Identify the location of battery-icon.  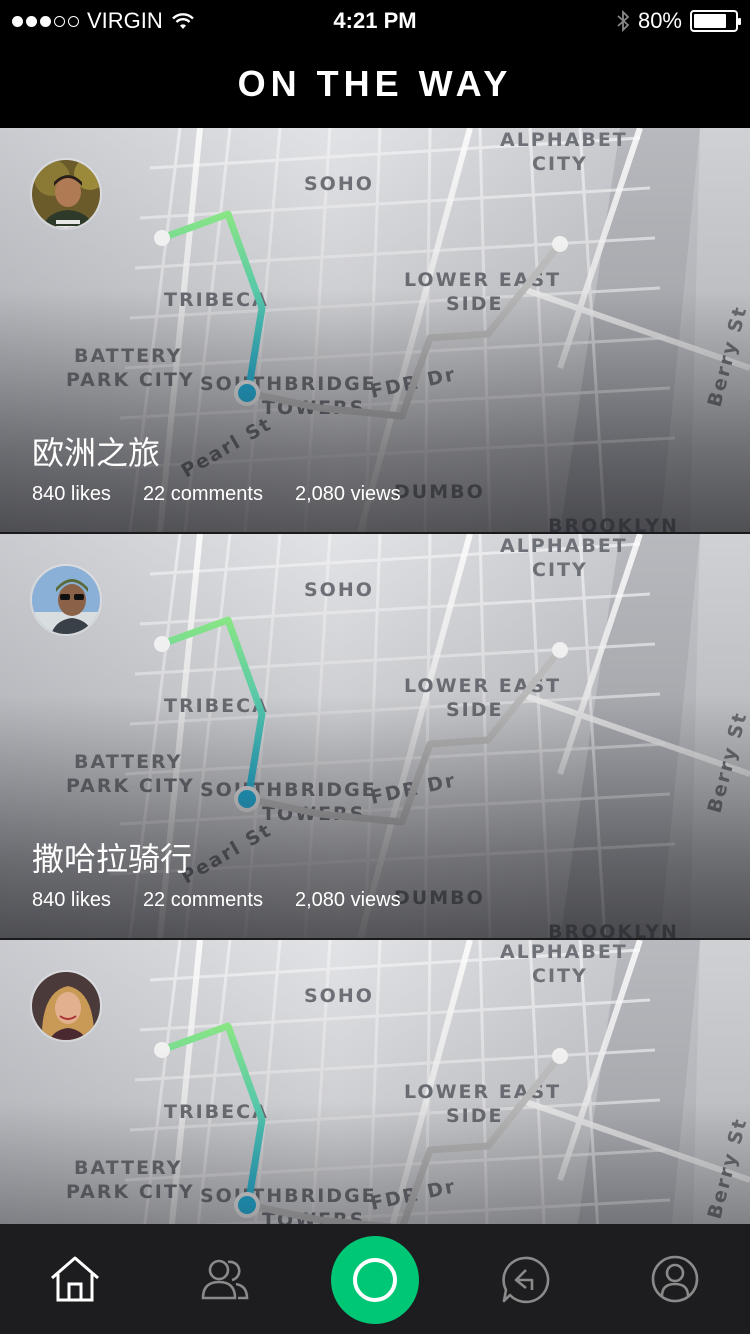
(715, 21).